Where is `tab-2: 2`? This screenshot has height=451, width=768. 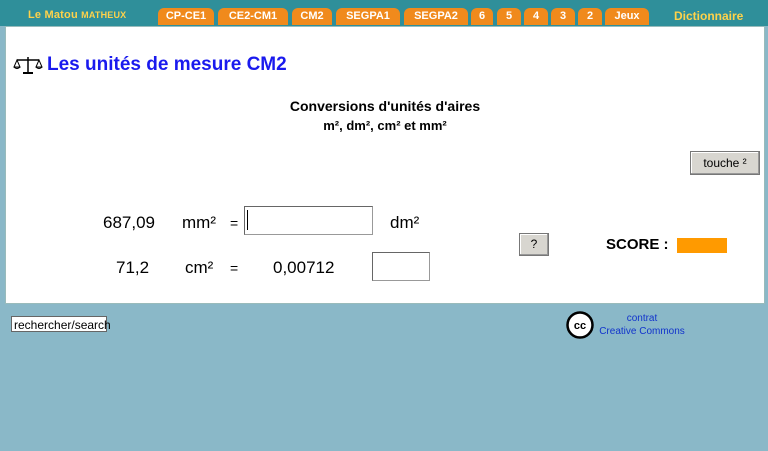 tab-2: 2 is located at coordinates (590, 16).